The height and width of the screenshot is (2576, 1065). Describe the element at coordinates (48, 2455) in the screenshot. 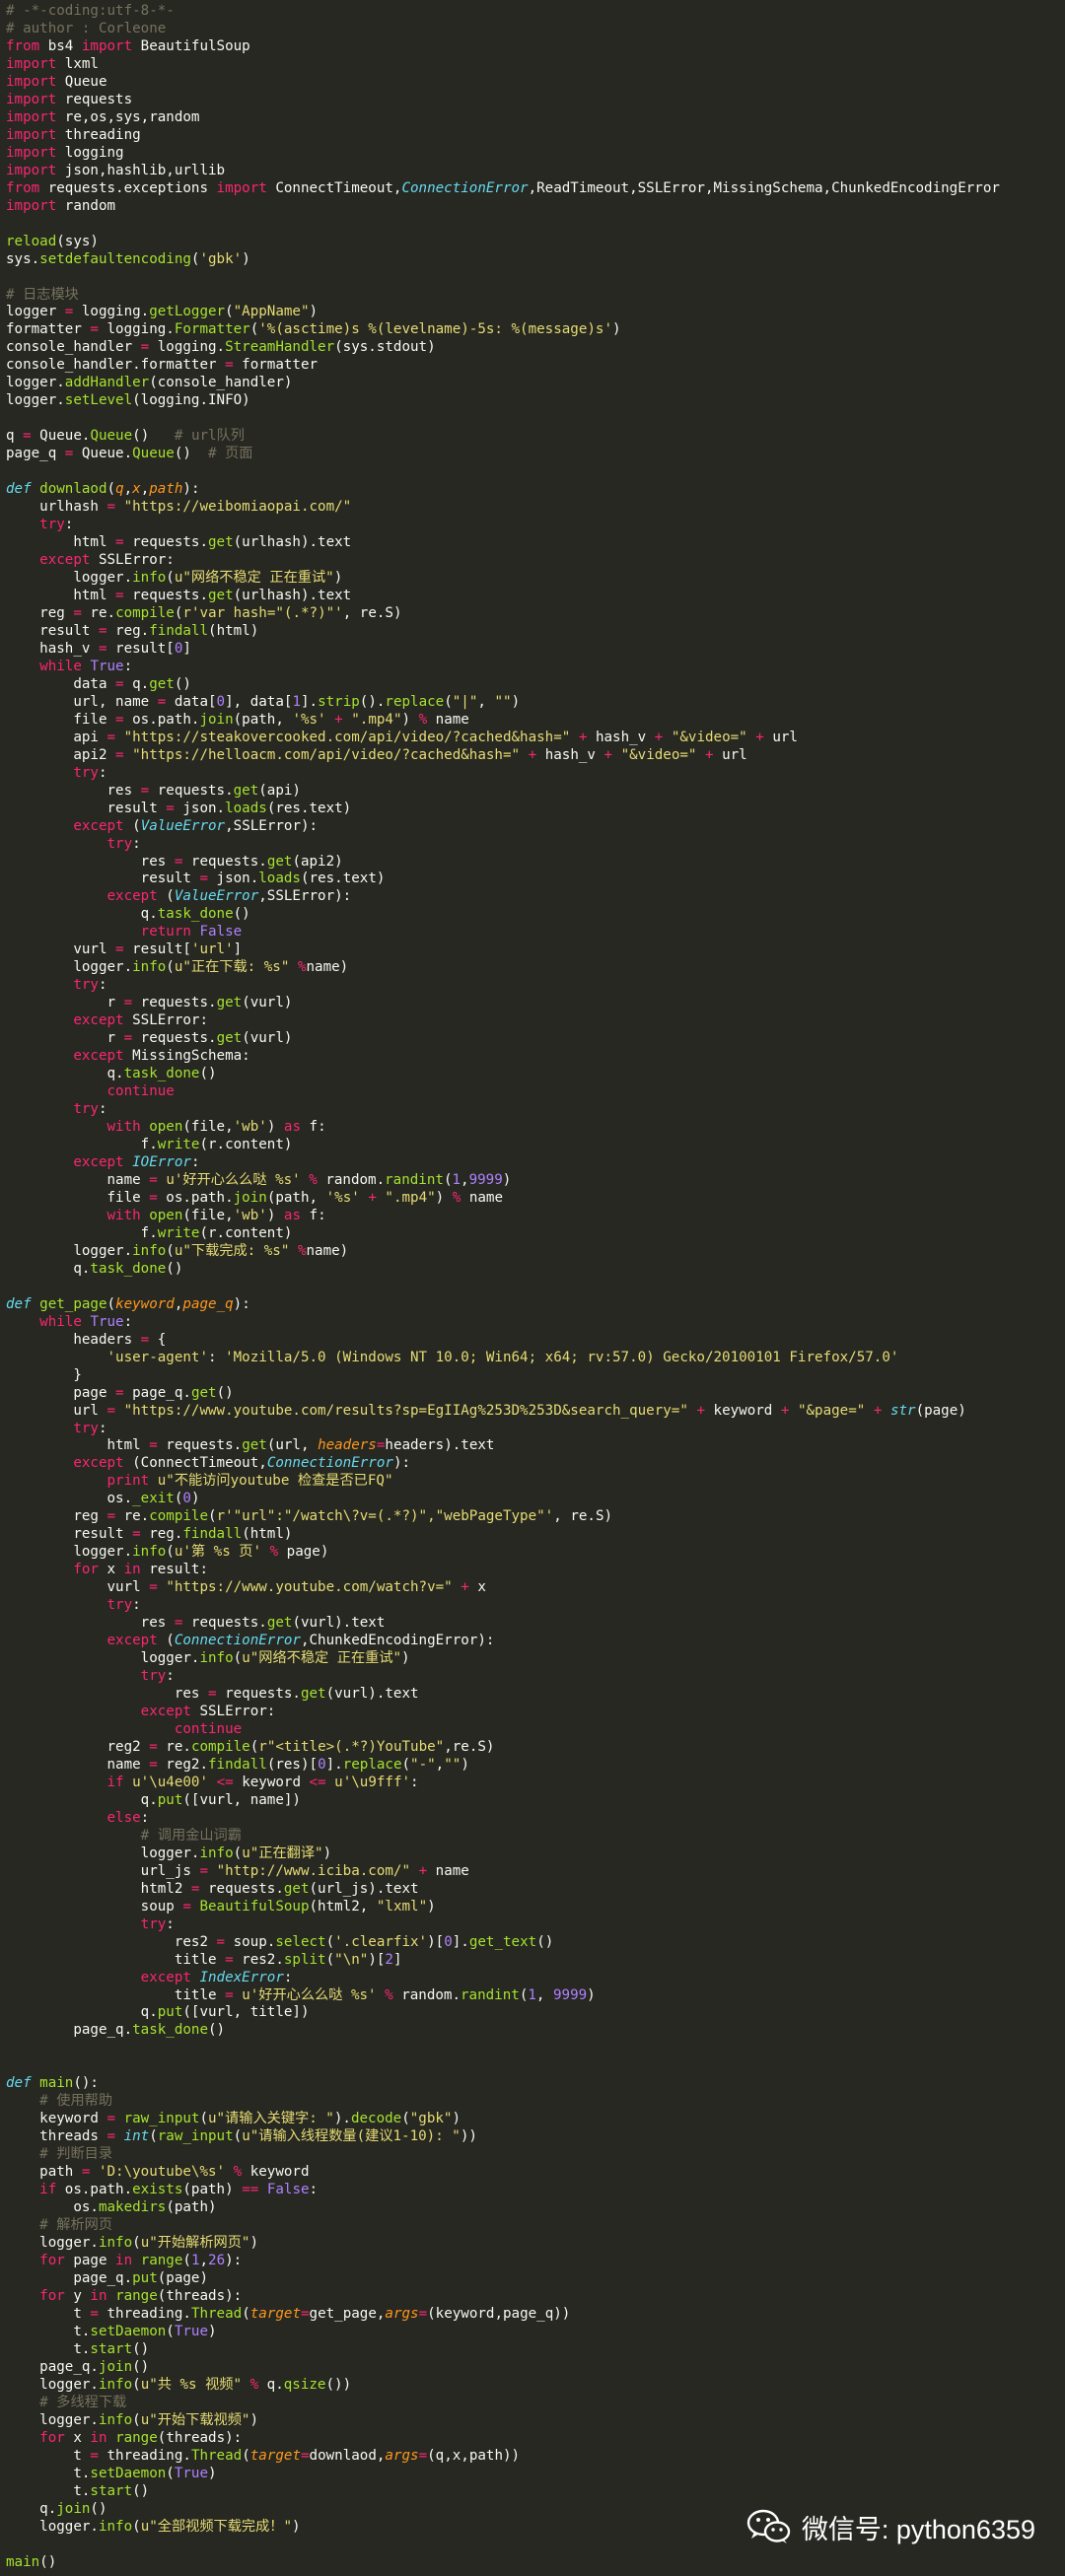

I see `code-token: t` at that location.